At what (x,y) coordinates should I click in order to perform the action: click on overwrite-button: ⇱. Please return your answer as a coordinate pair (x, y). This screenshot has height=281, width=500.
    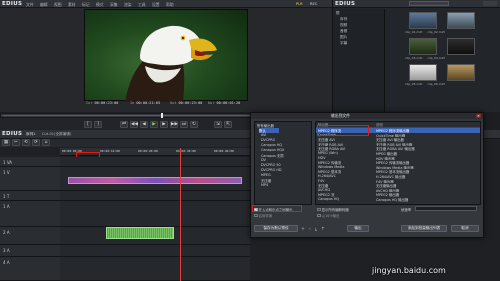
    Looking at the image, I should click on (228, 124).